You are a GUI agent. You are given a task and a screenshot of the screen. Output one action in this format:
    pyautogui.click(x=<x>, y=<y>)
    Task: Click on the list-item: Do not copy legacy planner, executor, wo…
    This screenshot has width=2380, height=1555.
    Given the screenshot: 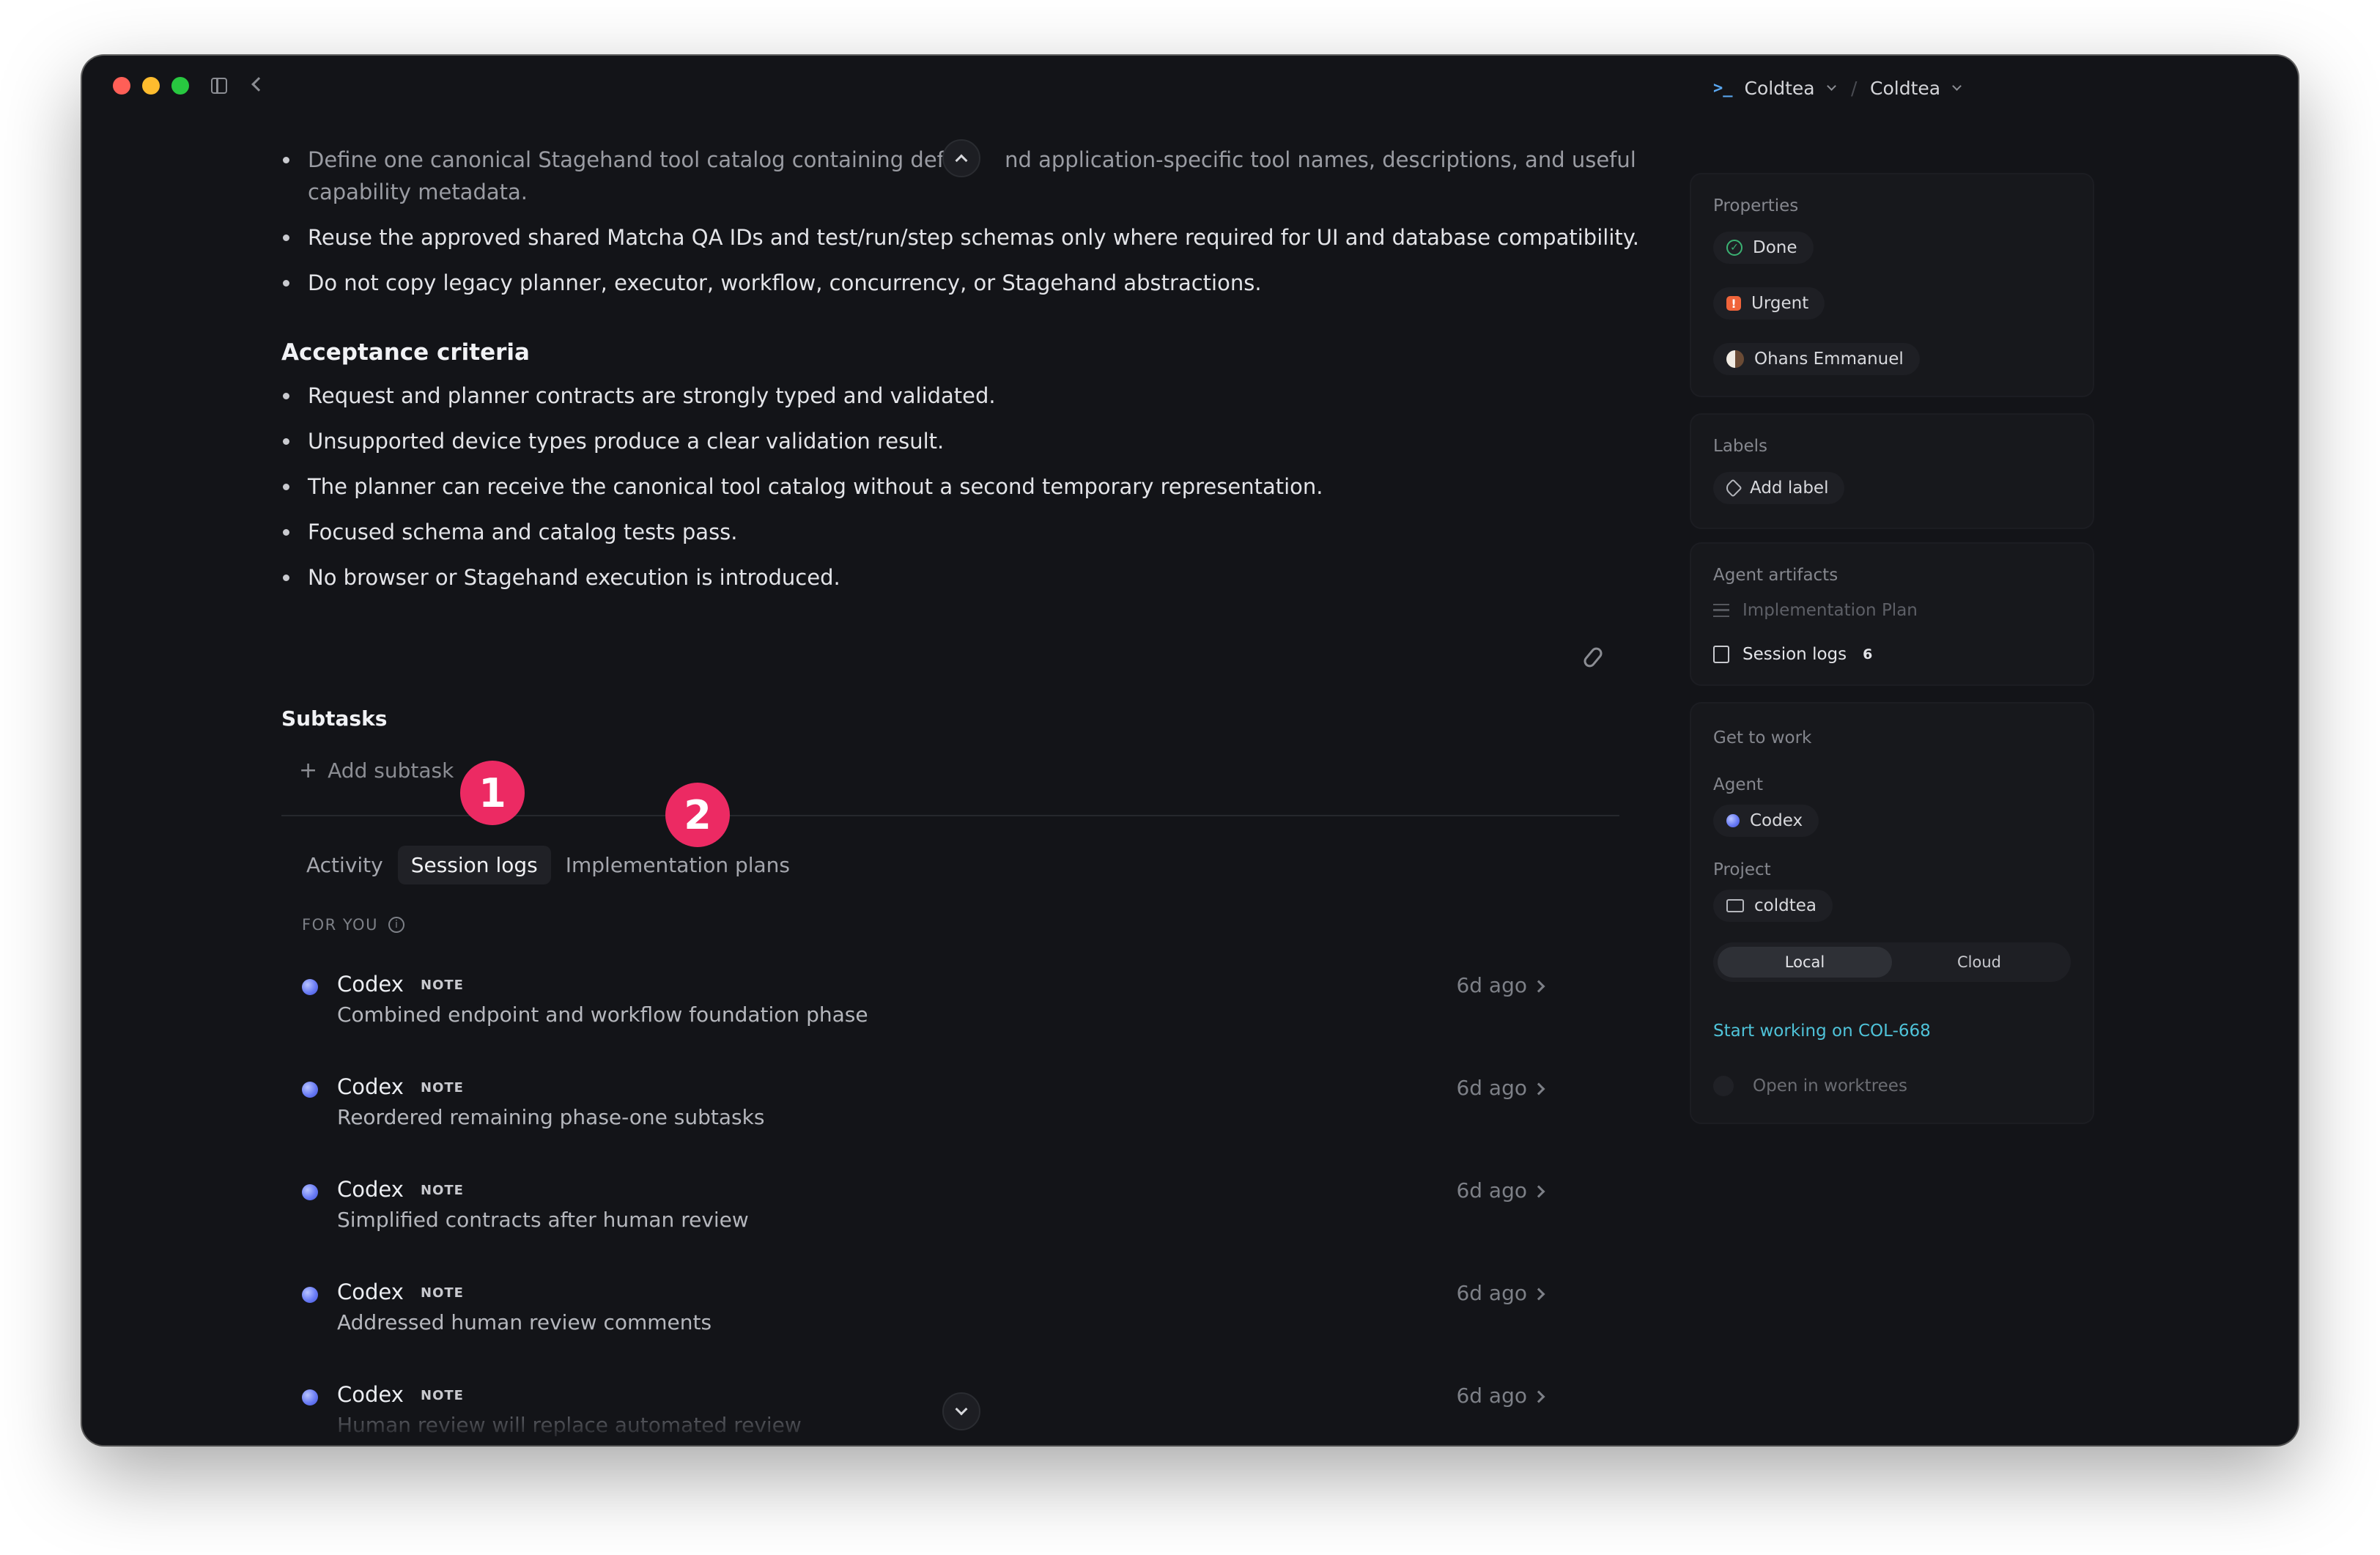 What is the action you would take?
    pyautogui.click(x=981, y=283)
    